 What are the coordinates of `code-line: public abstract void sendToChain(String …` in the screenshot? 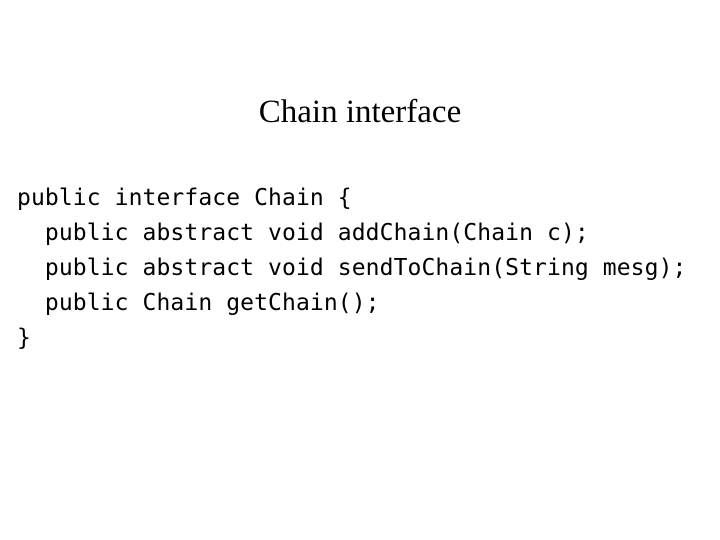 It's located at (352, 268).